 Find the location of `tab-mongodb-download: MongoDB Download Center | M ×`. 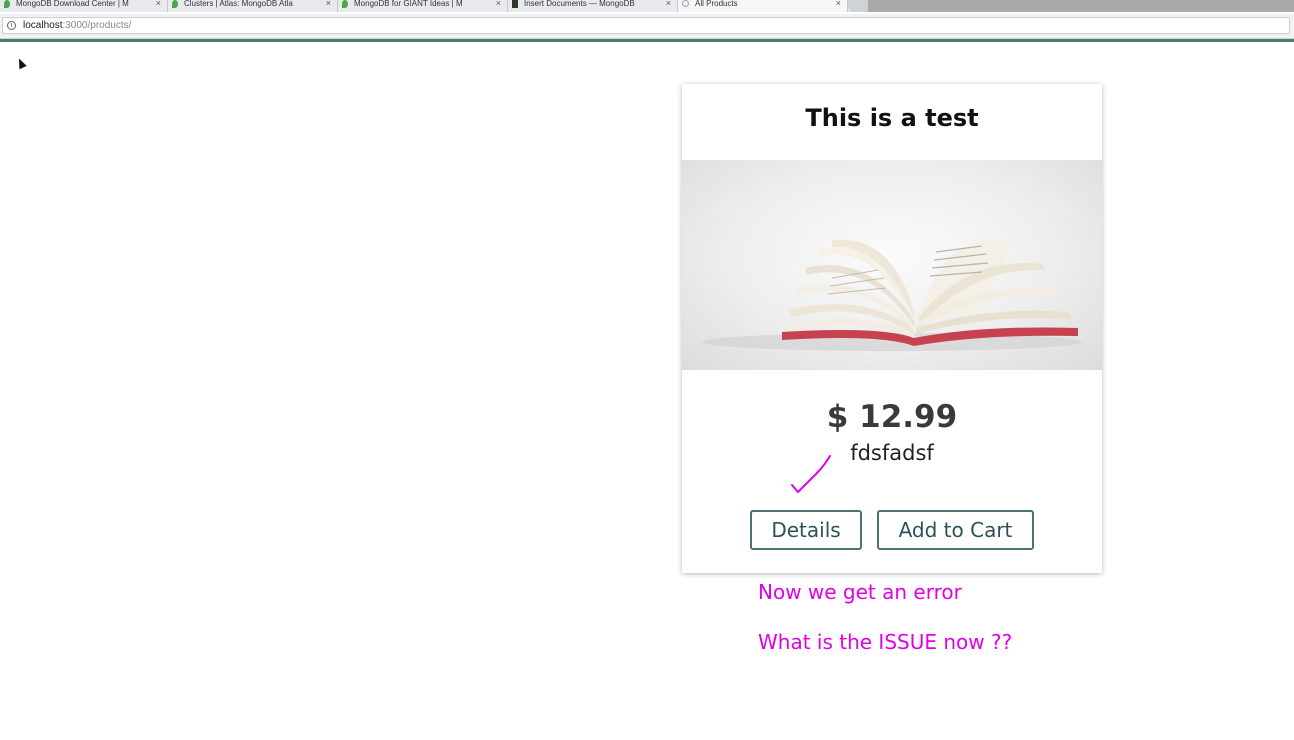

tab-mongodb-download: MongoDB Download Center | M × is located at coordinates (84, 6).